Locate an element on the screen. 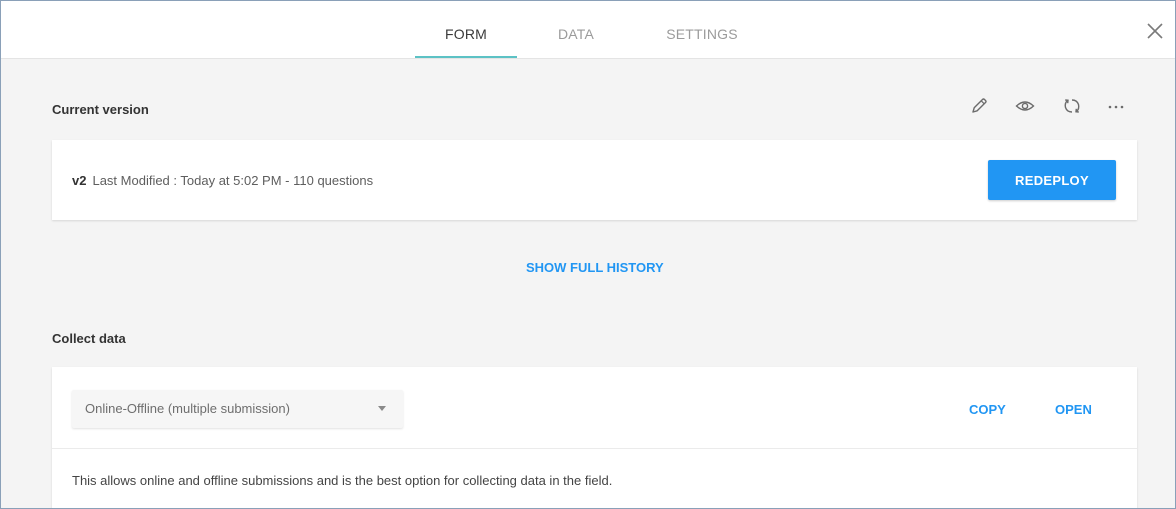  show-full-history-link: SHOW FULL HISTORY is located at coordinates (595, 267).